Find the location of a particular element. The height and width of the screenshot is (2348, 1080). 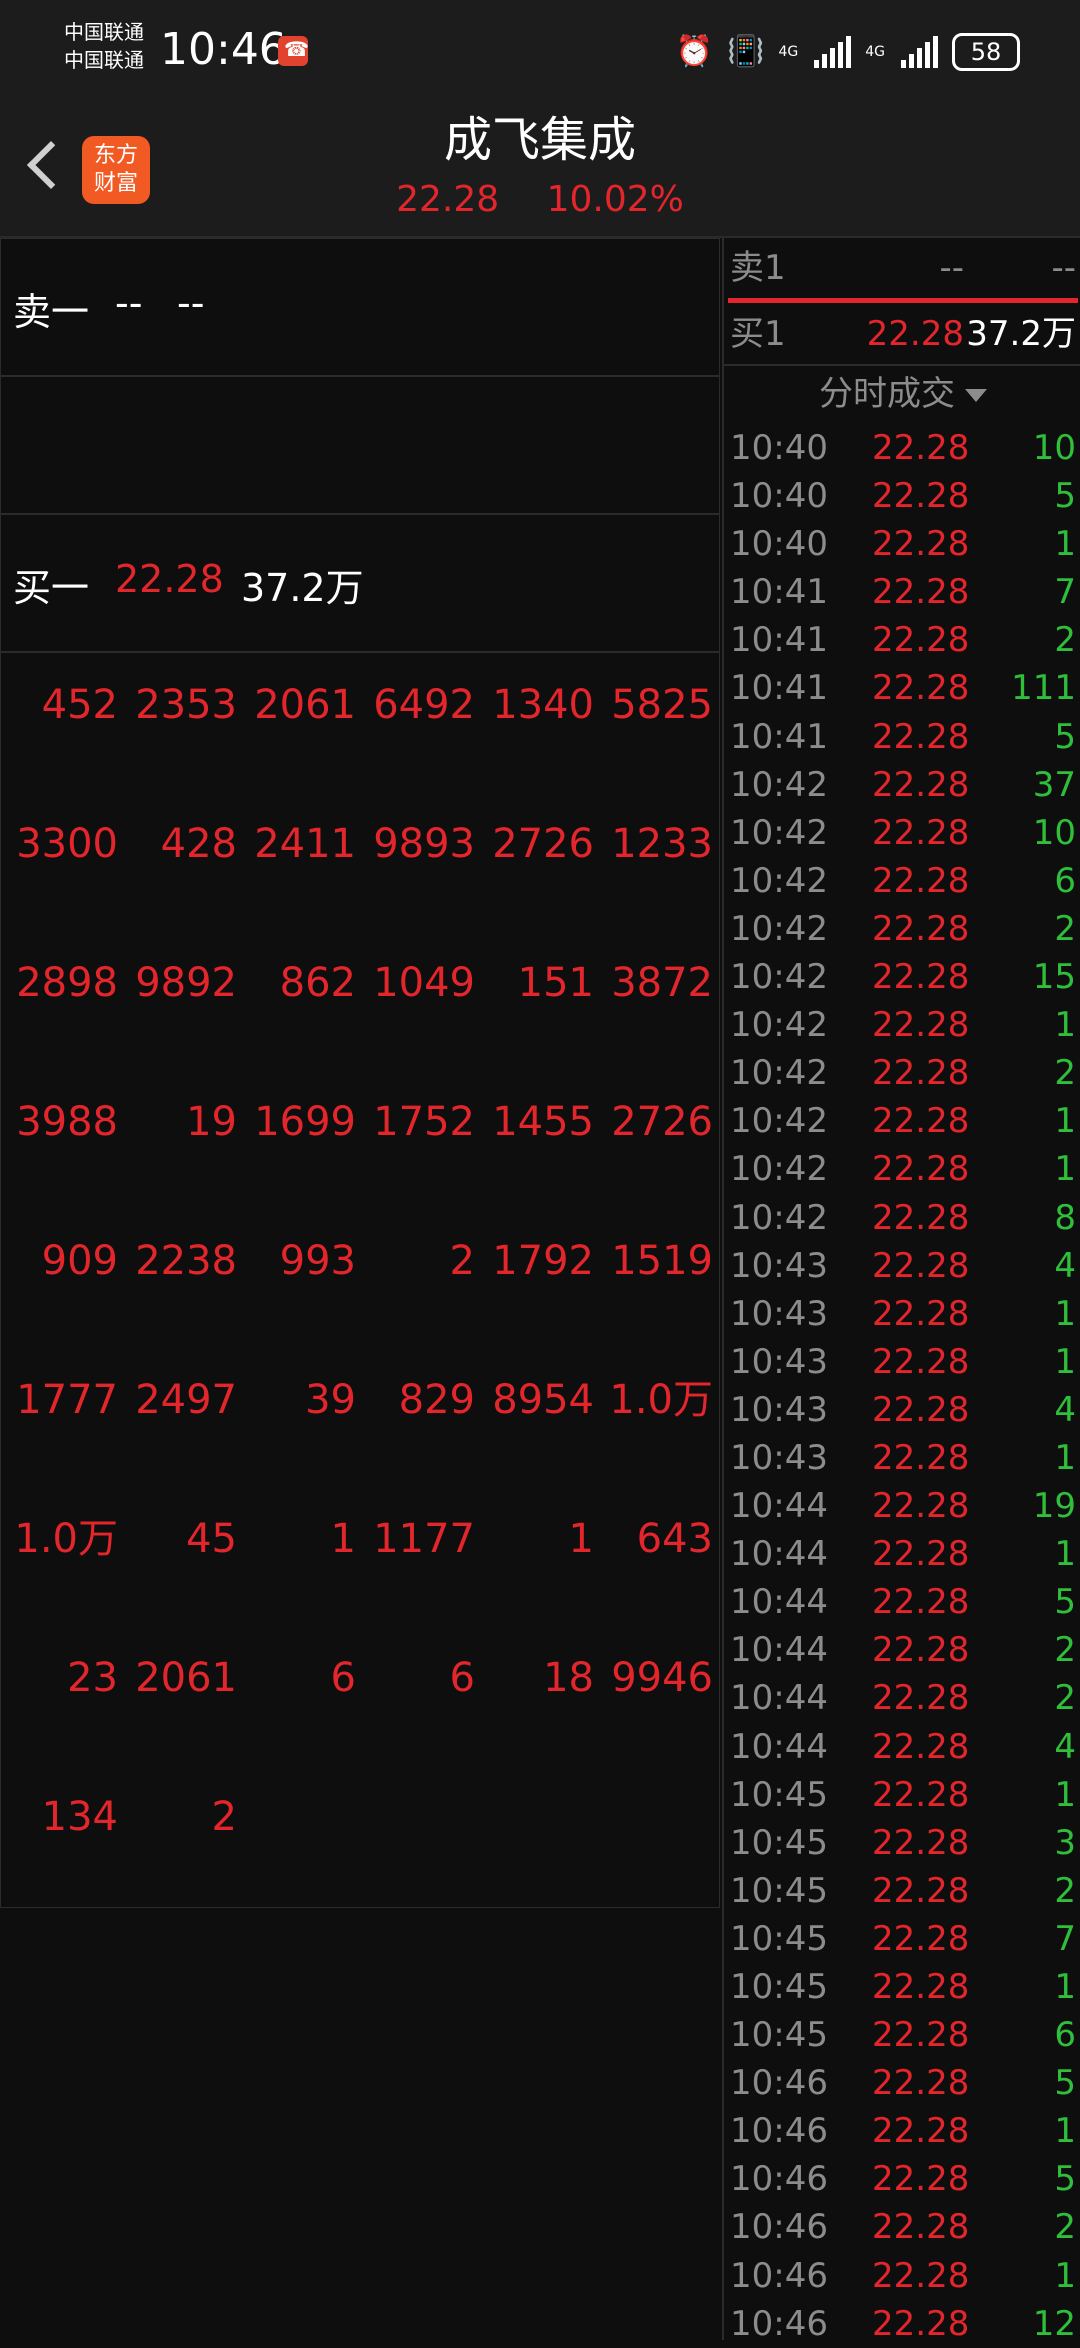

vibrate-icon: 📳 is located at coordinates (746, 51).